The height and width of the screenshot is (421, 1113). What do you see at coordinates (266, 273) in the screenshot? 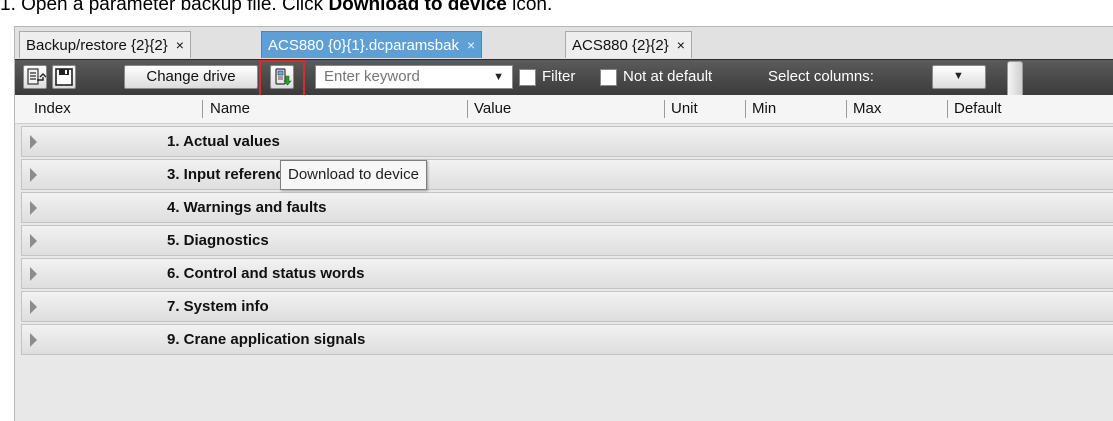
I see `group-label: 6. Control and status words` at bounding box center [266, 273].